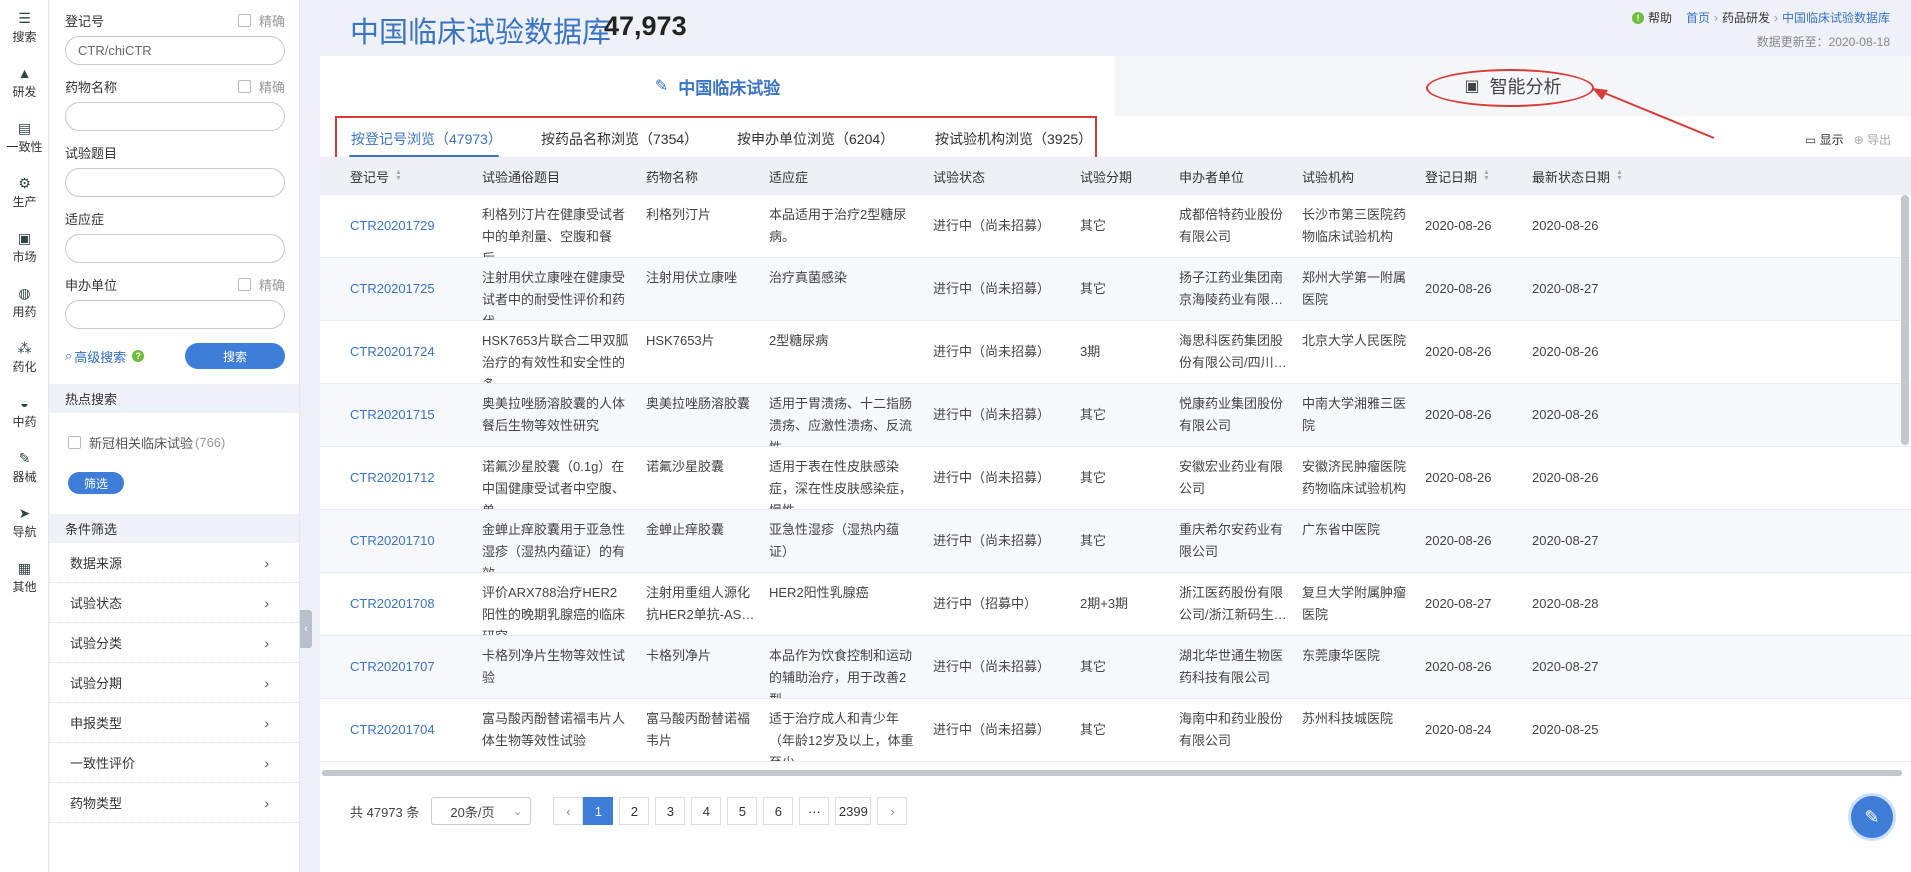 Image resolution: width=1911 pixels, height=872 pixels. Describe the element at coordinates (412, 478) in the screenshot. I see `cell-reg: CTR20201712` at that location.